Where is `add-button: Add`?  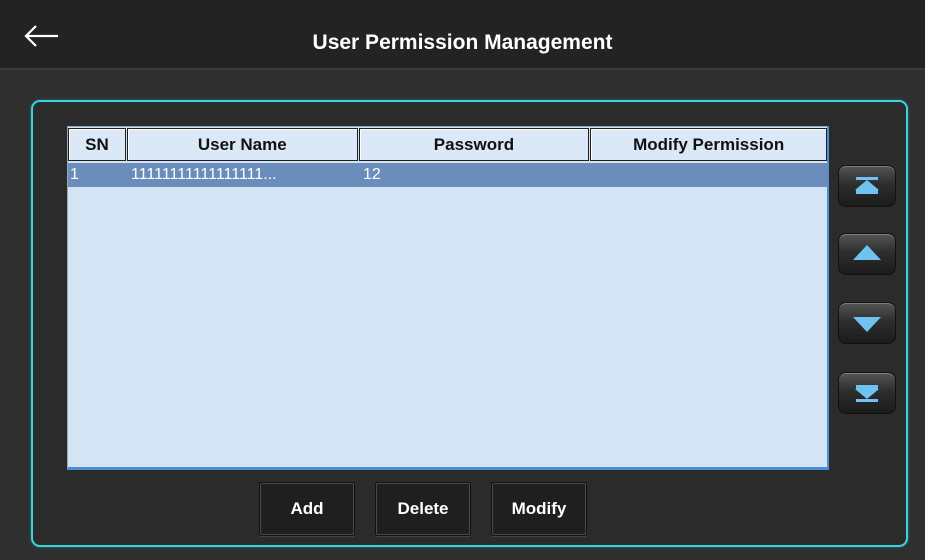
add-button: Add is located at coordinates (307, 509).